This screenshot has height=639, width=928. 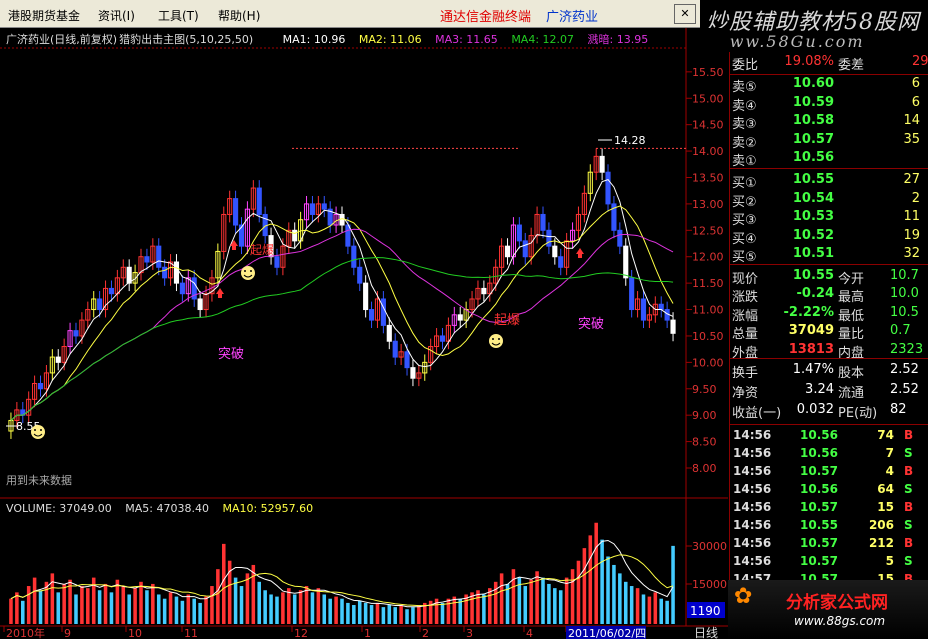 I want to click on tick-row: 14:56 10.57 5 S, so click(x=829, y=563).